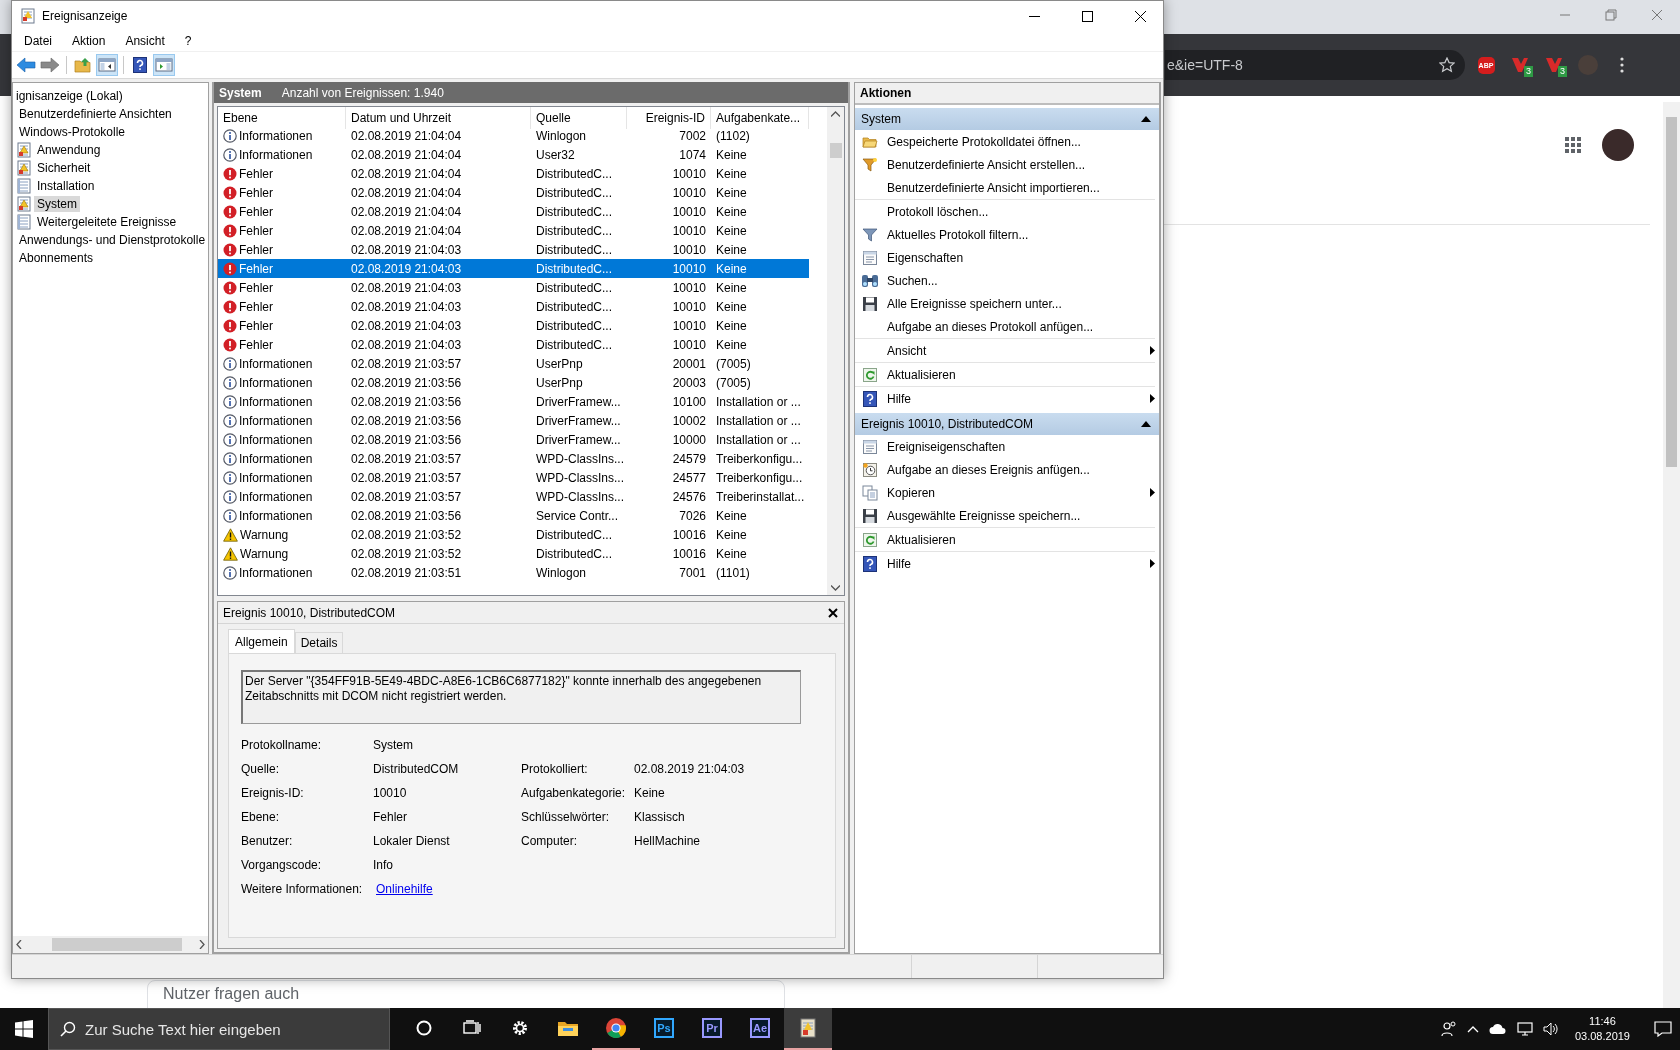 This screenshot has width=1680, height=1050. I want to click on section-header: System, so click(1007, 119).